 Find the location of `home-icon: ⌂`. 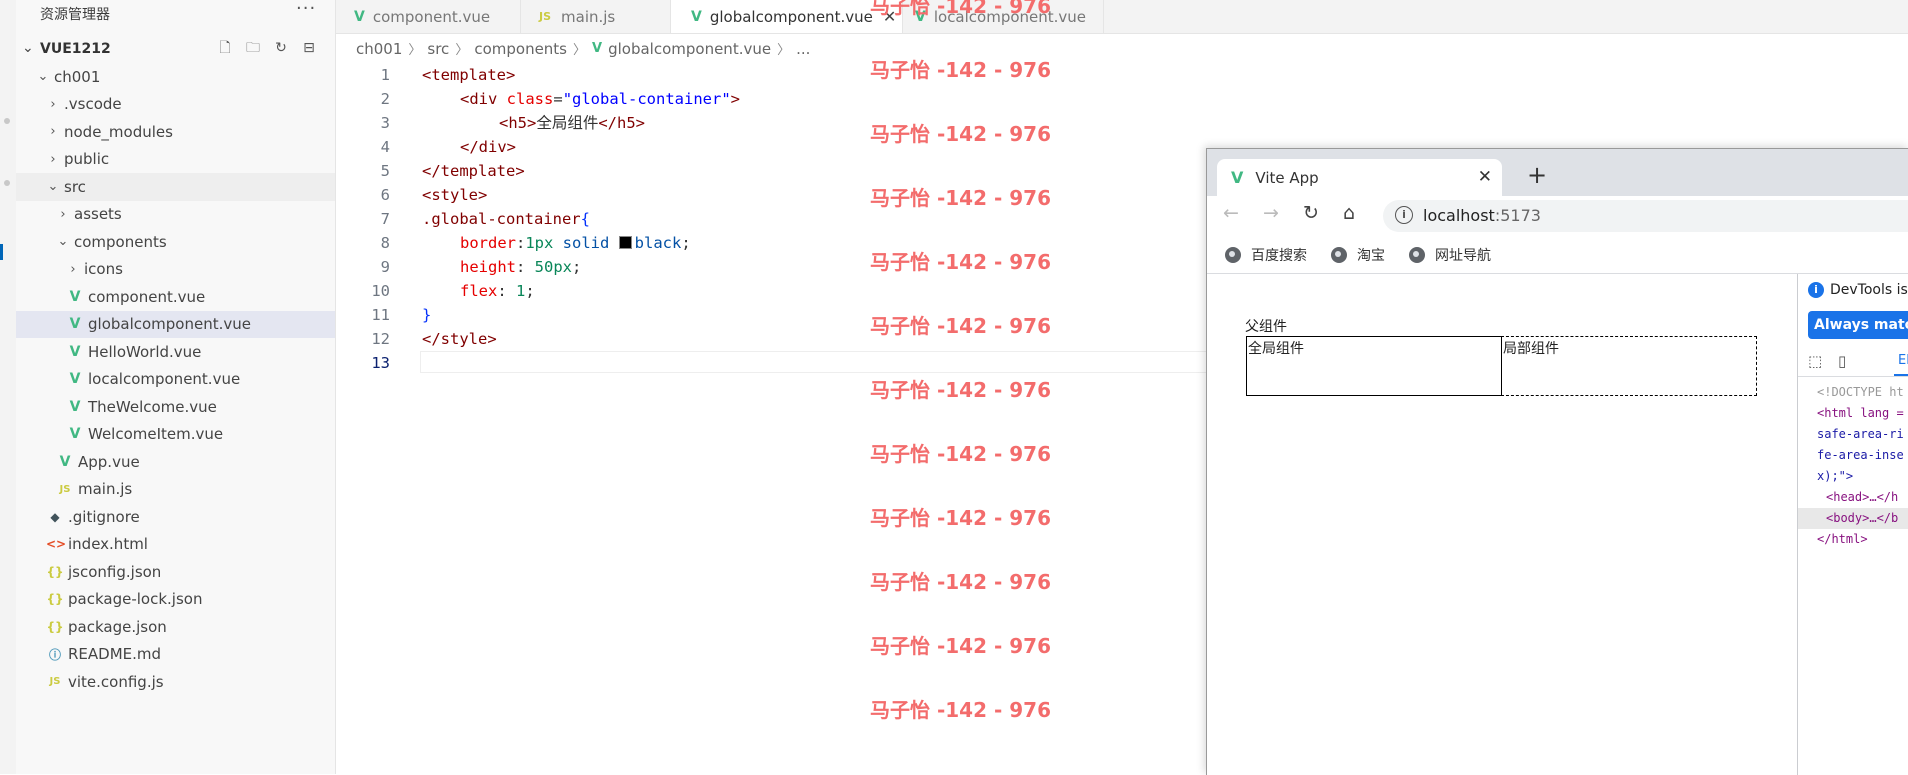

home-icon: ⌂ is located at coordinates (1349, 213).